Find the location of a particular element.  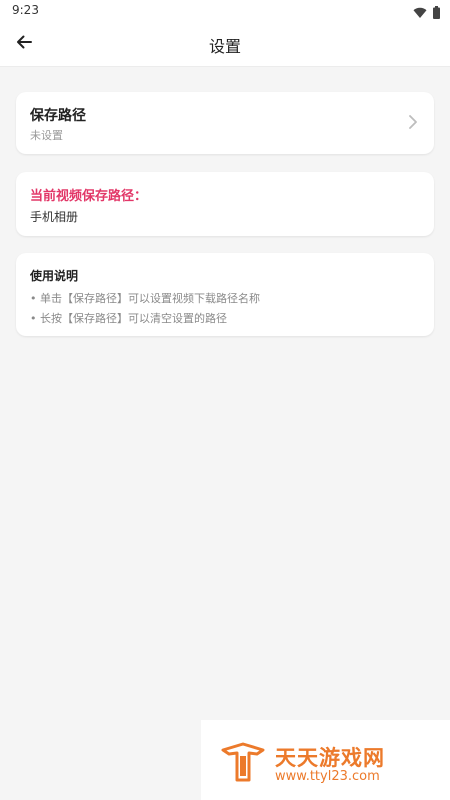

usage-line-long-press: • 长按【保存路径】可以清空设置的路径 is located at coordinates (128, 318).